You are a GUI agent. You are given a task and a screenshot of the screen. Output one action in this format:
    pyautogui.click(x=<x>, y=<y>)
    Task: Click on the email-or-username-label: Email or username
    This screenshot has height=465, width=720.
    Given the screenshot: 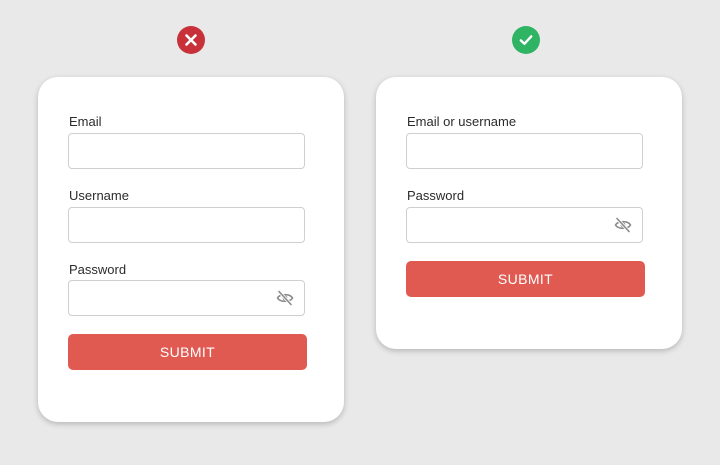 What is the action you would take?
    pyautogui.click(x=462, y=121)
    